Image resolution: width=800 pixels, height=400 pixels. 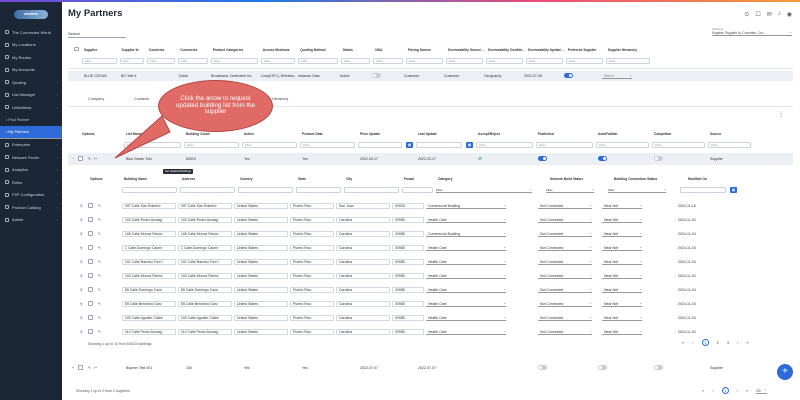 What do you see at coordinates (408, 290) in the screenshot?
I see `postal-input: 00985` at bounding box center [408, 290].